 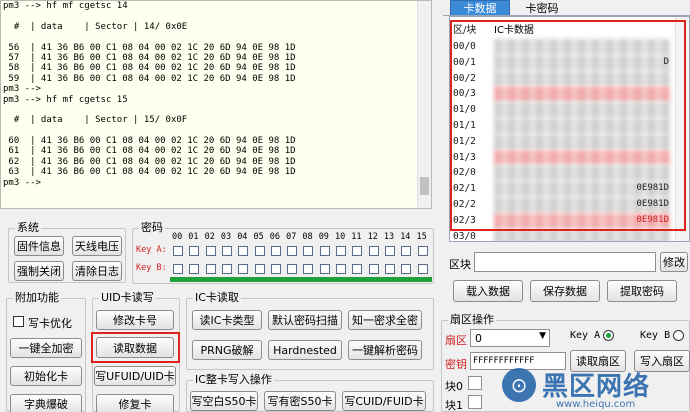 What do you see at coordinates (323, 237) in the screenshot?
I see `sector-number: 09` at bounding box center [323, 237].